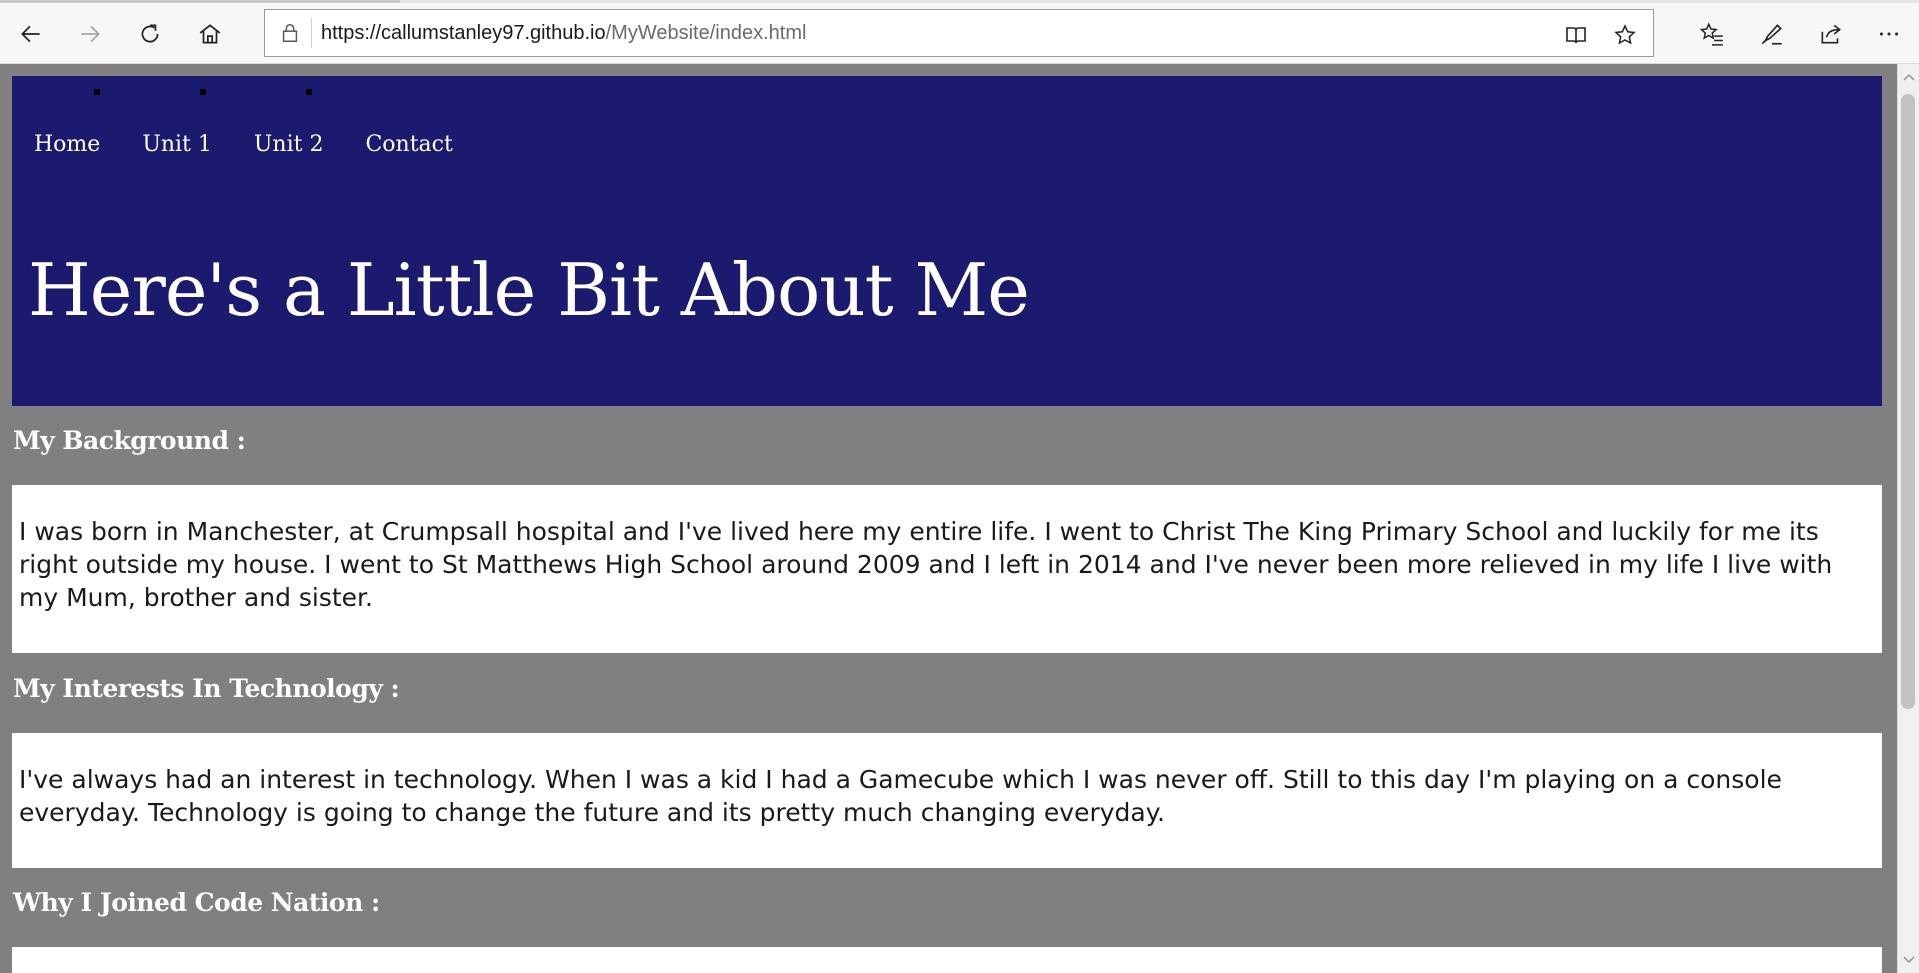 The image size is (1919, 973). Describe the element at coordinates (290, 33) in the screenshot. I see `lock-icon` at that location.